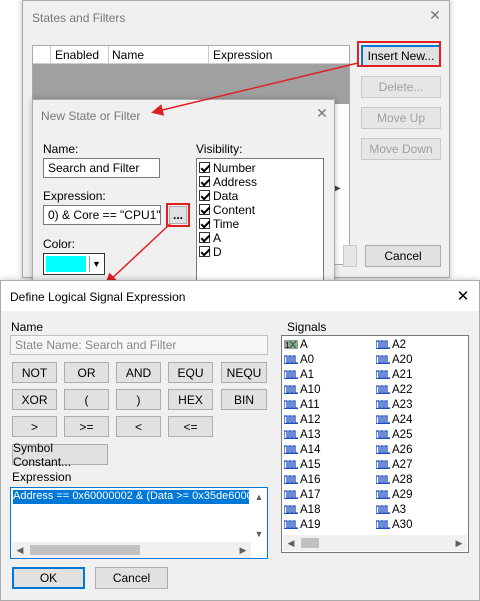 The height and width of the screenshot is (601, 480). Describe the element at coordinates (310, 465) in the screenshot. I see `signal-name: A15` at that location.